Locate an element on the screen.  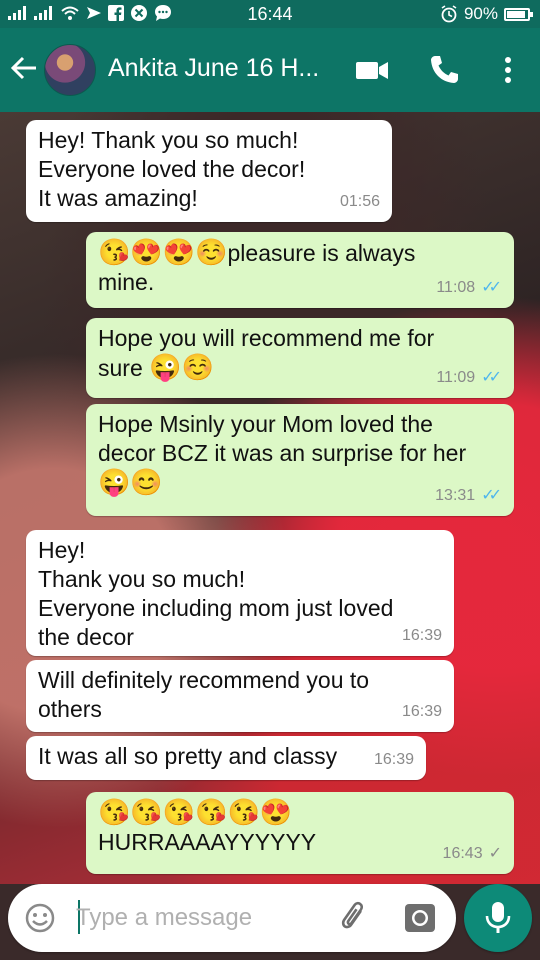
back-arrow-icon is located at coordinates (24, 71).